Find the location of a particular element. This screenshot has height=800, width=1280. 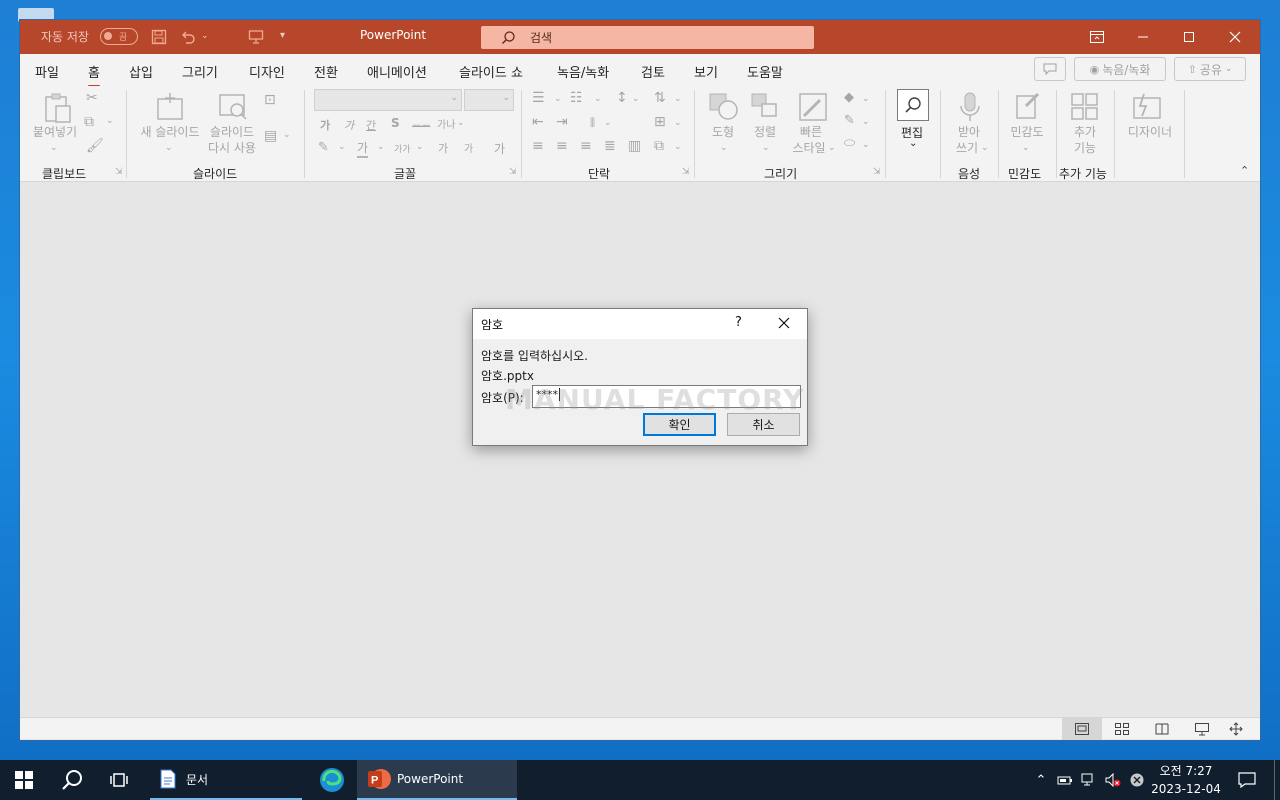

show-desktop-button is located at coordinates (1277, 780).